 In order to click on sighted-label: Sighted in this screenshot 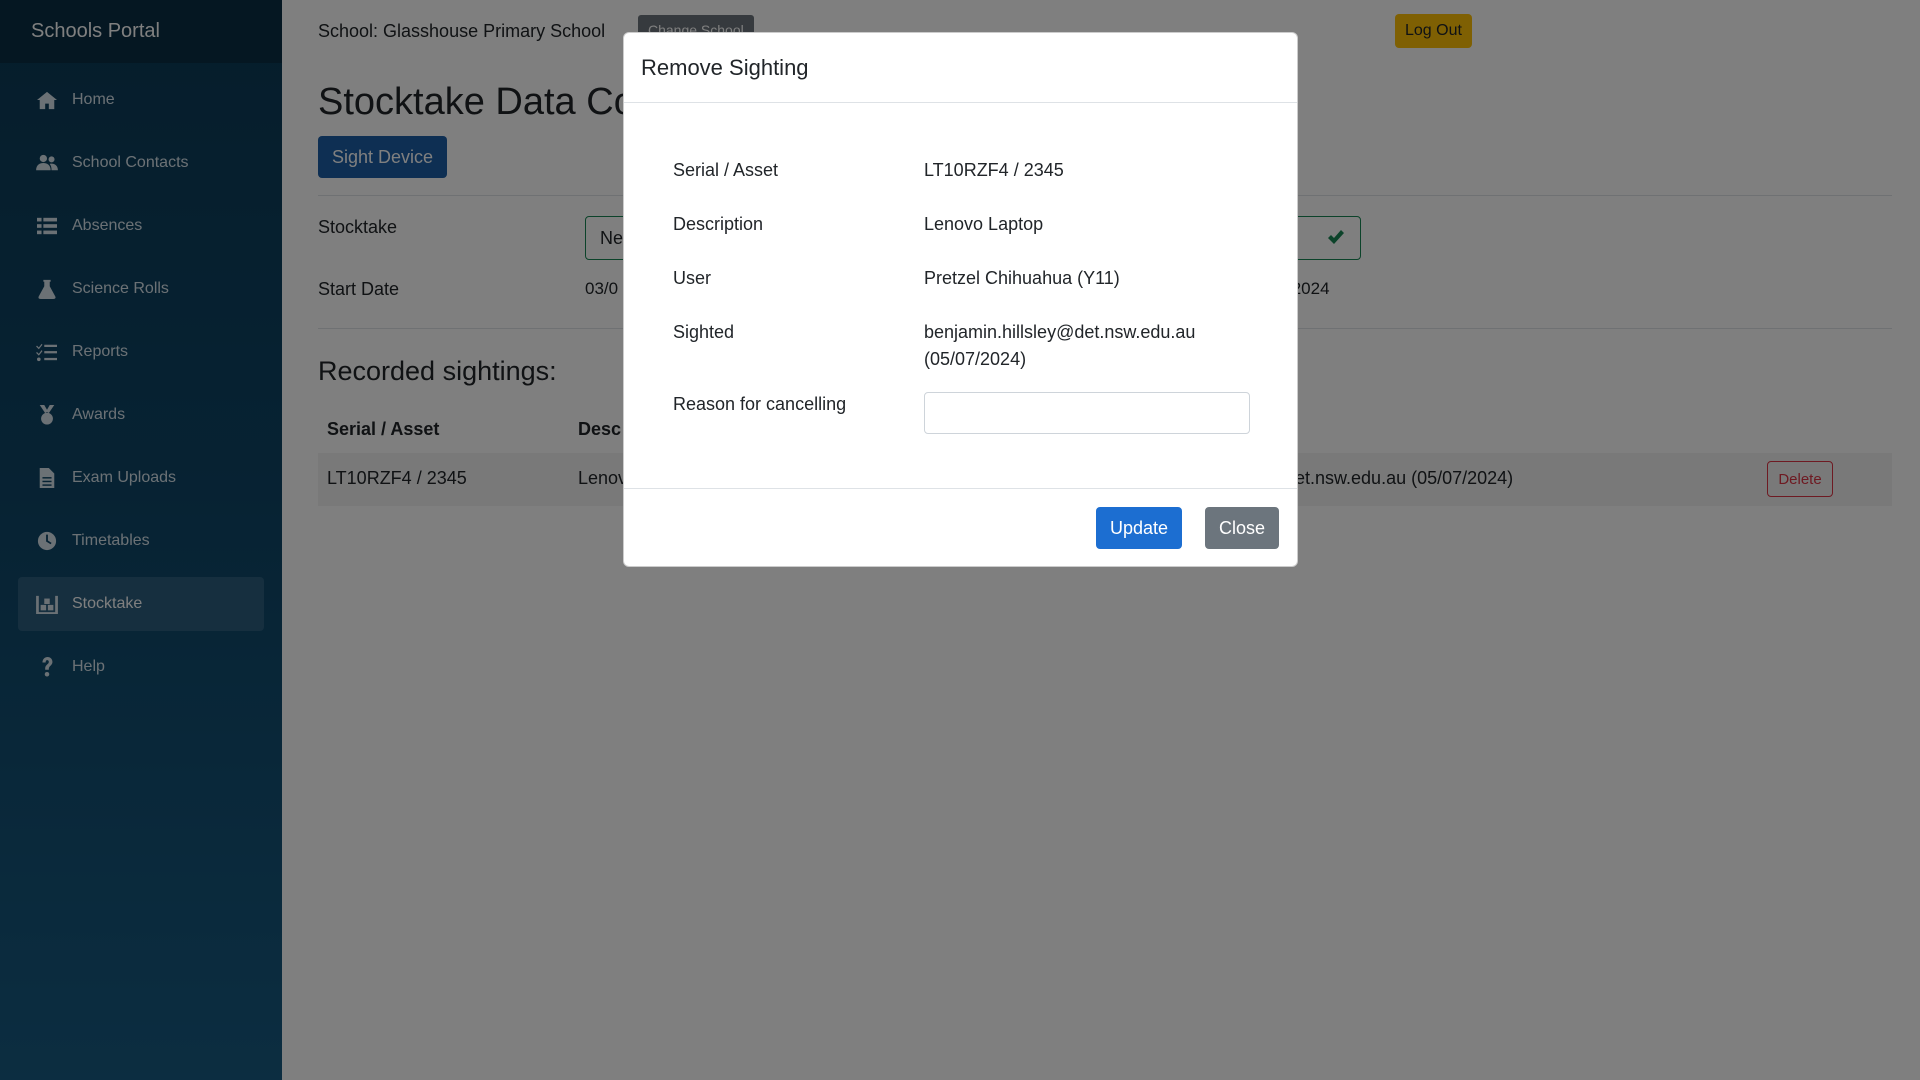, I will do `click(704, 332)`.